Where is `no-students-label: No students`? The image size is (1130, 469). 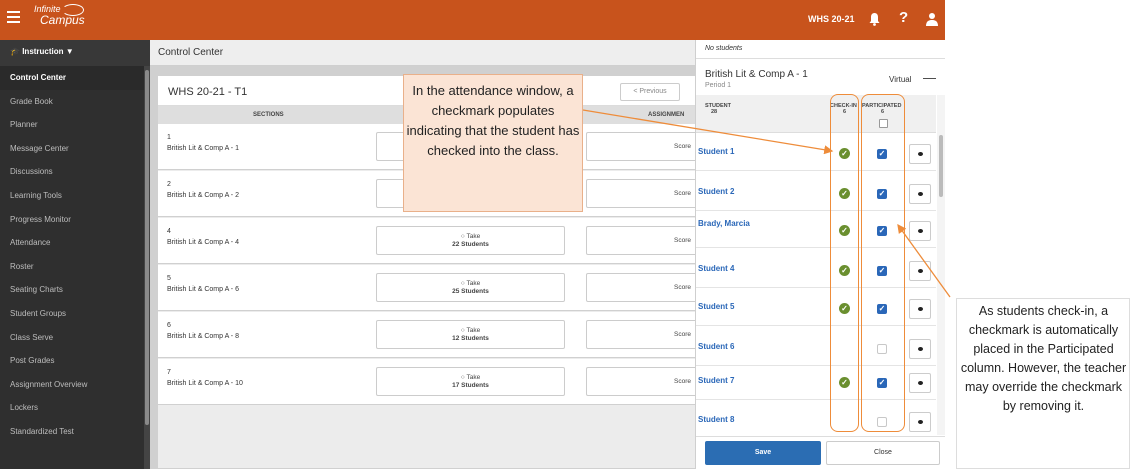 no-students-label: No students is located at coordinates (820, 49).